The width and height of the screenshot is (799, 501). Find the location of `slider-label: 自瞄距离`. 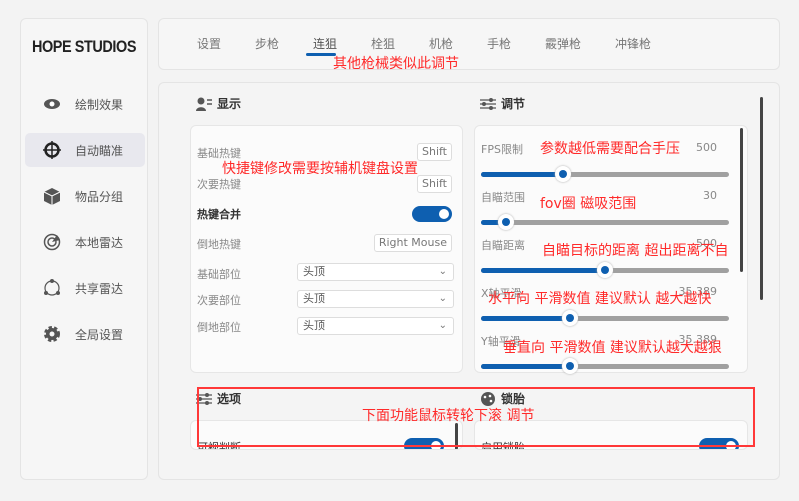

slider-label: 自瞄距离 is located at coordinates (503, 245).